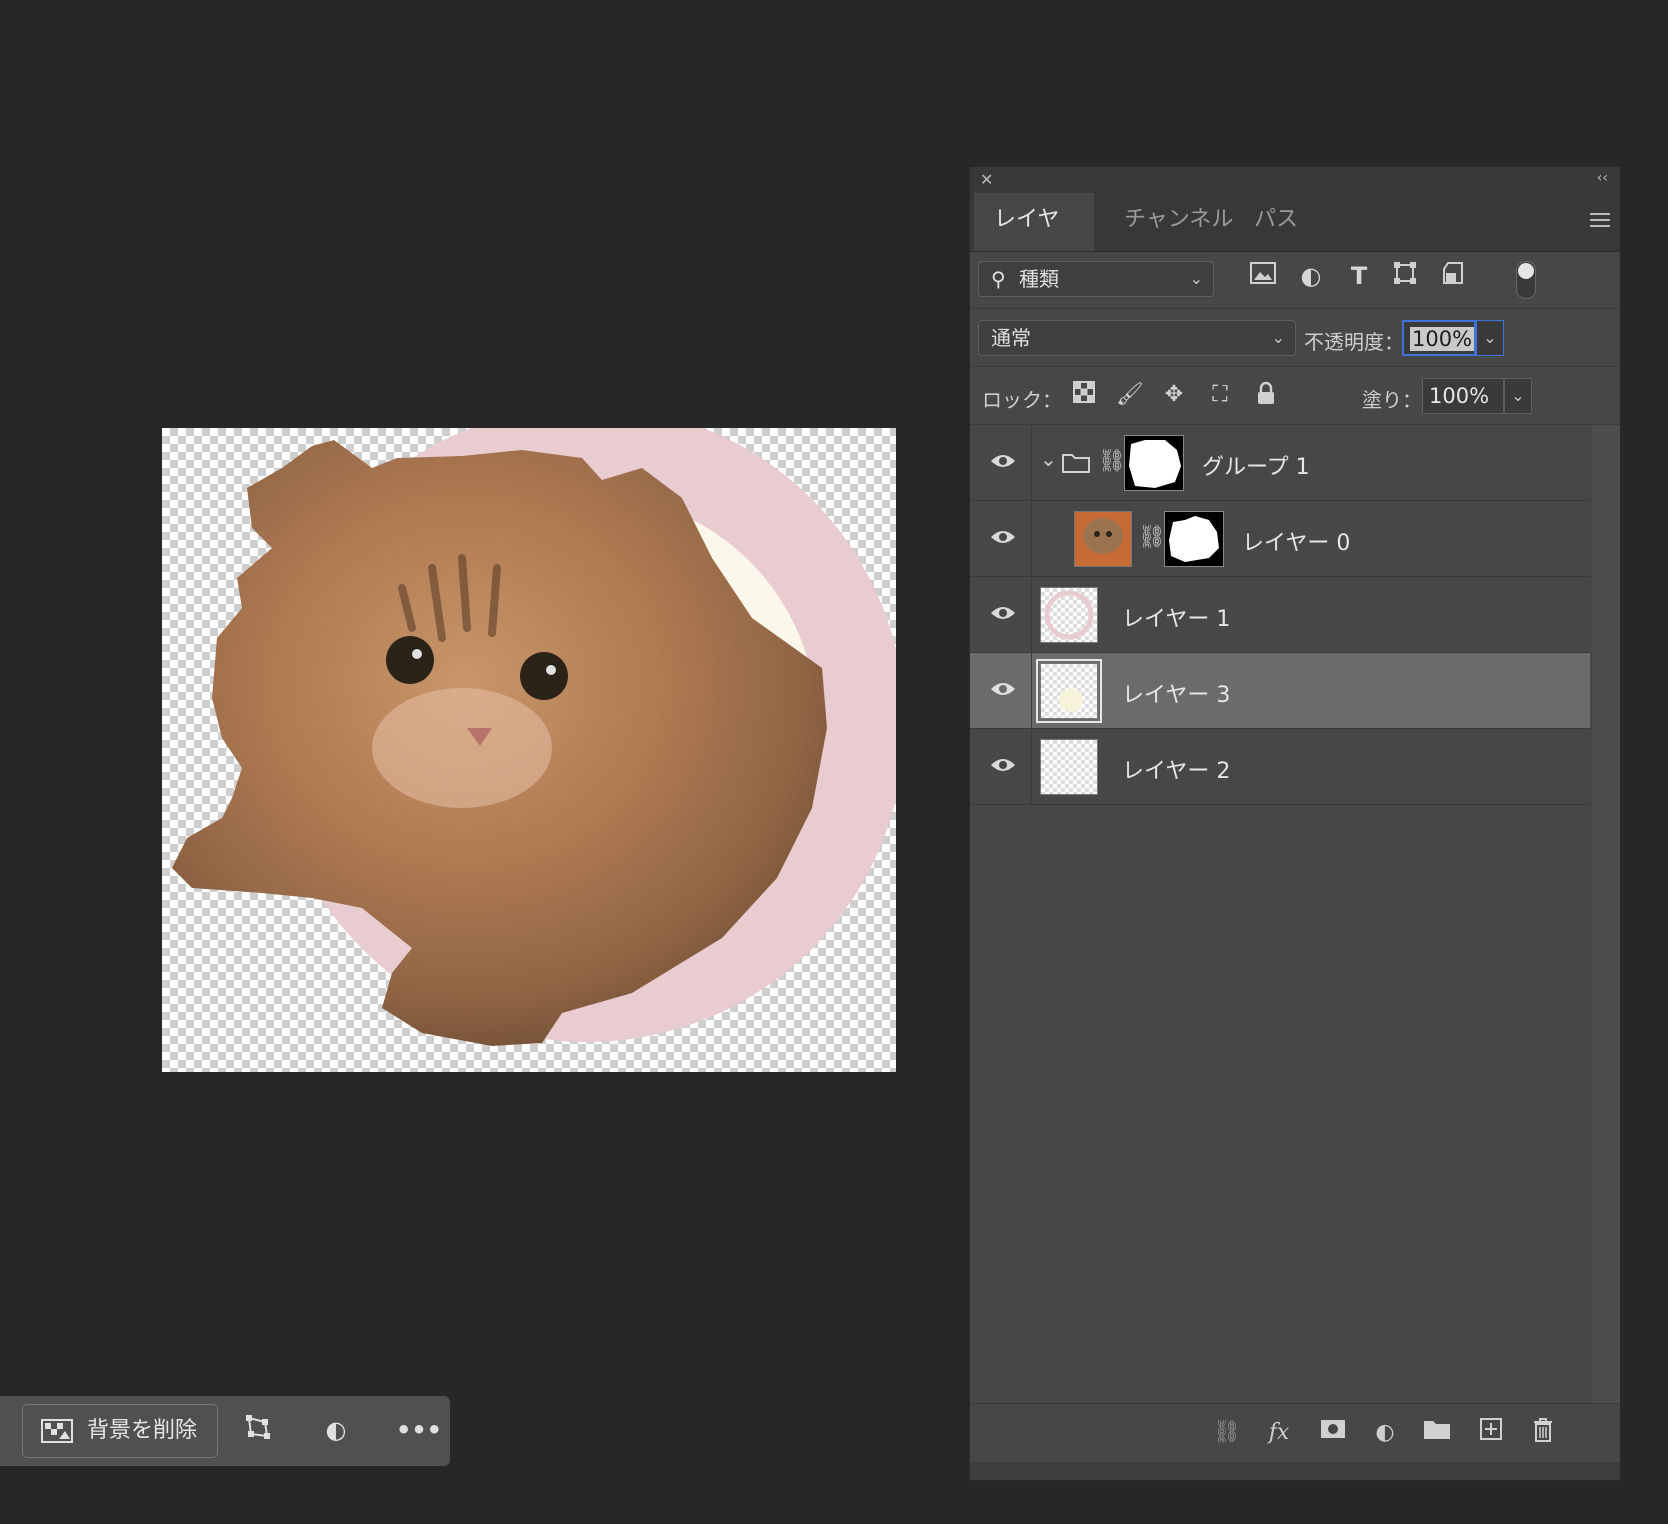  What do you see at coordinates (1295, 1432) in the screenshot?
I see `layers-bottom-toolbar: ⛓ fx ◐` at bounding box center [1295, 1432].